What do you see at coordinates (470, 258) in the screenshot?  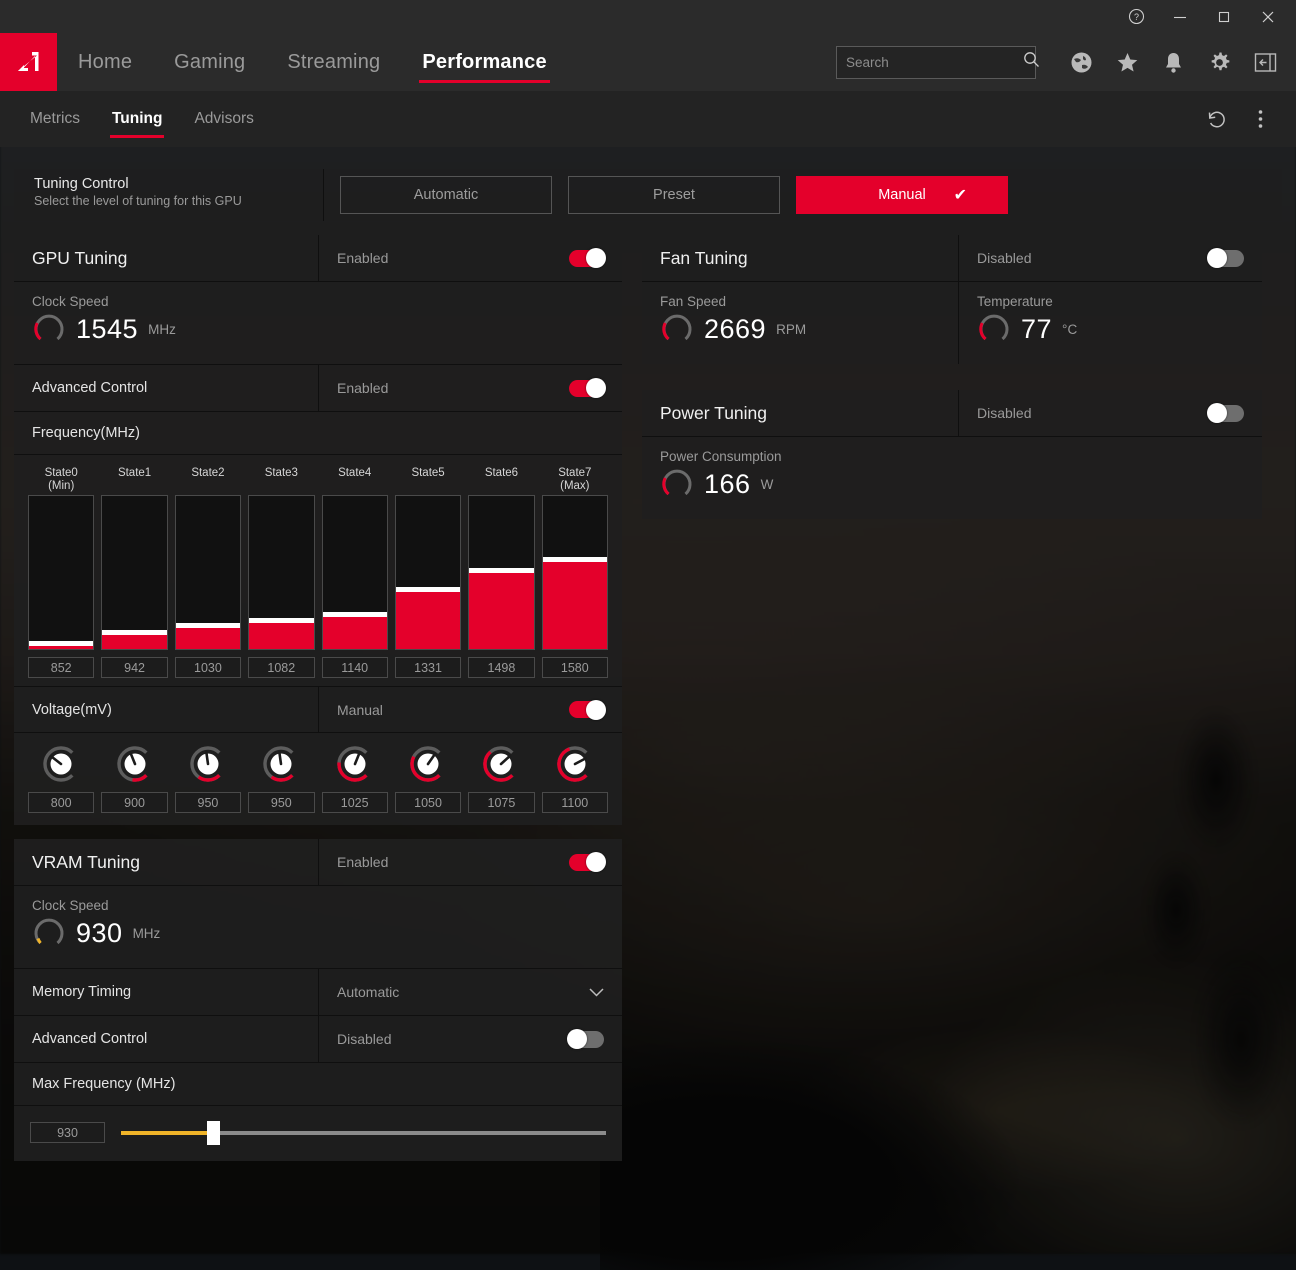 I see `gpu-tuning-toggle-cell: Enabled` at bounding box center [470, 258].